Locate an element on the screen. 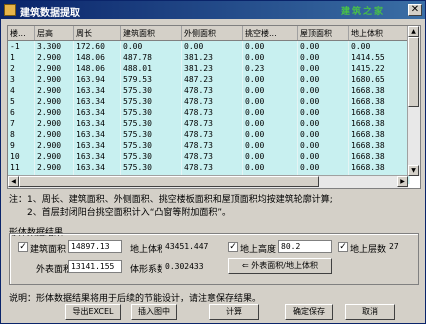  vertical-scrollbar: ▲ ▼ is located at coordinates (413, 101).